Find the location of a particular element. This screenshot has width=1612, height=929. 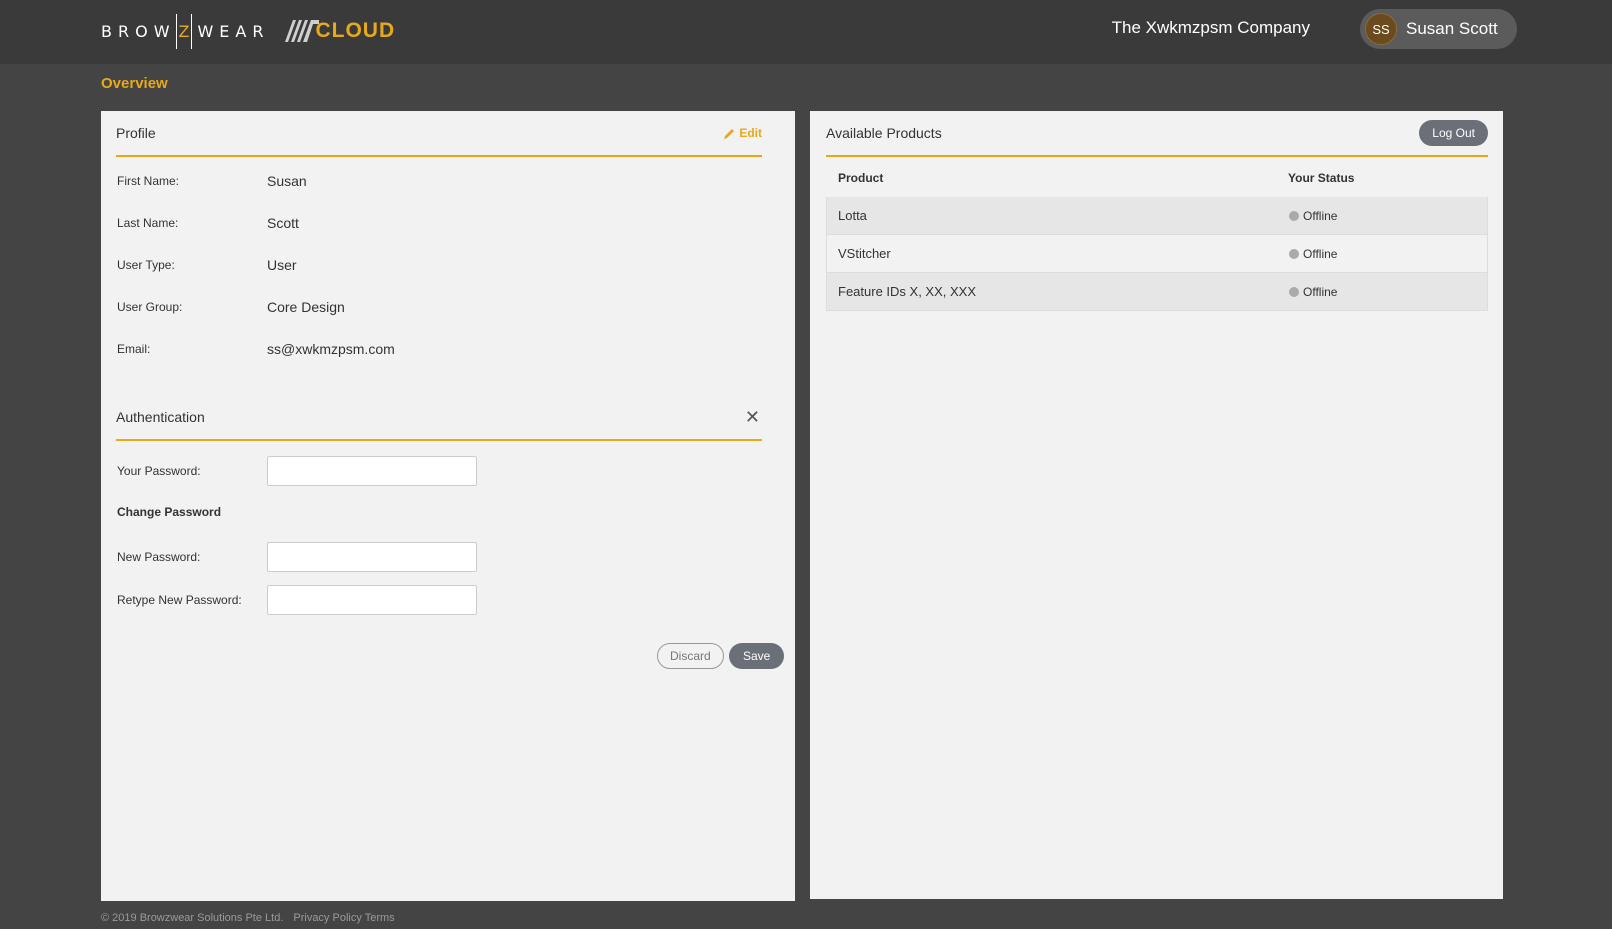

close-icon: ✕ is located at coordinates (752, 417).